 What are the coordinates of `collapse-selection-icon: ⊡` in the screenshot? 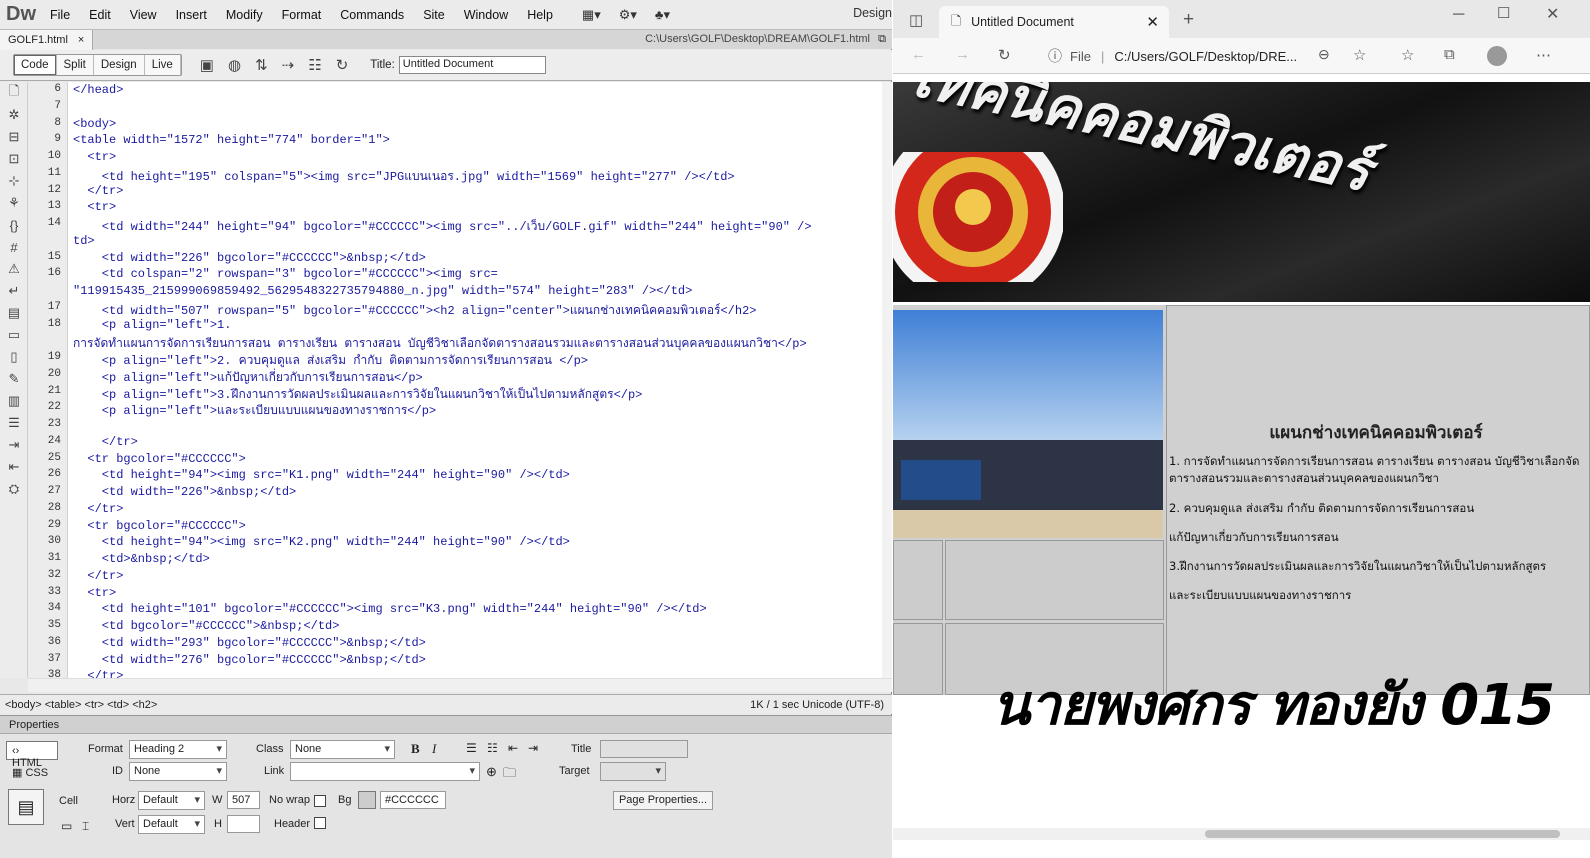 It's located at (14, 159).